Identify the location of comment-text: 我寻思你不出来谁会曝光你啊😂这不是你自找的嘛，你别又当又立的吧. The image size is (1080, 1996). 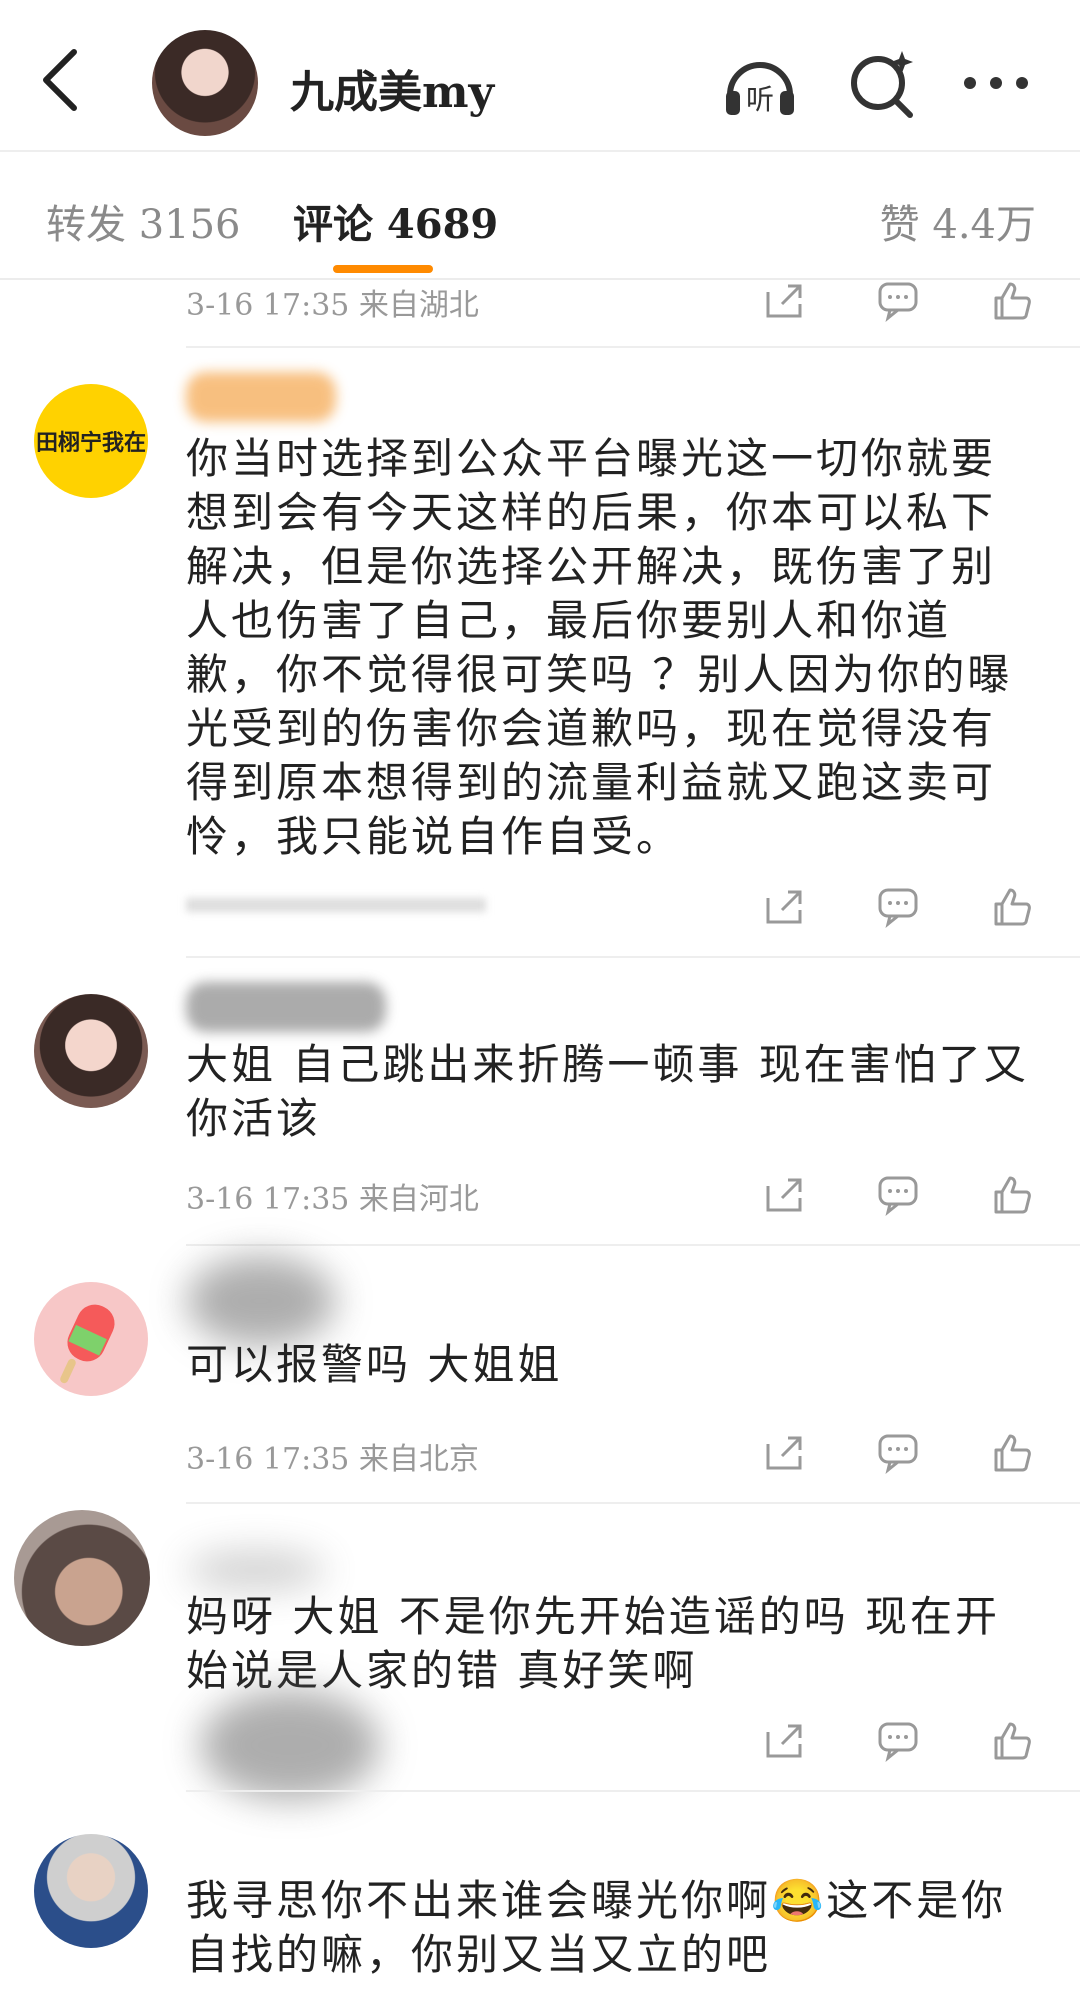
(596, 1927).